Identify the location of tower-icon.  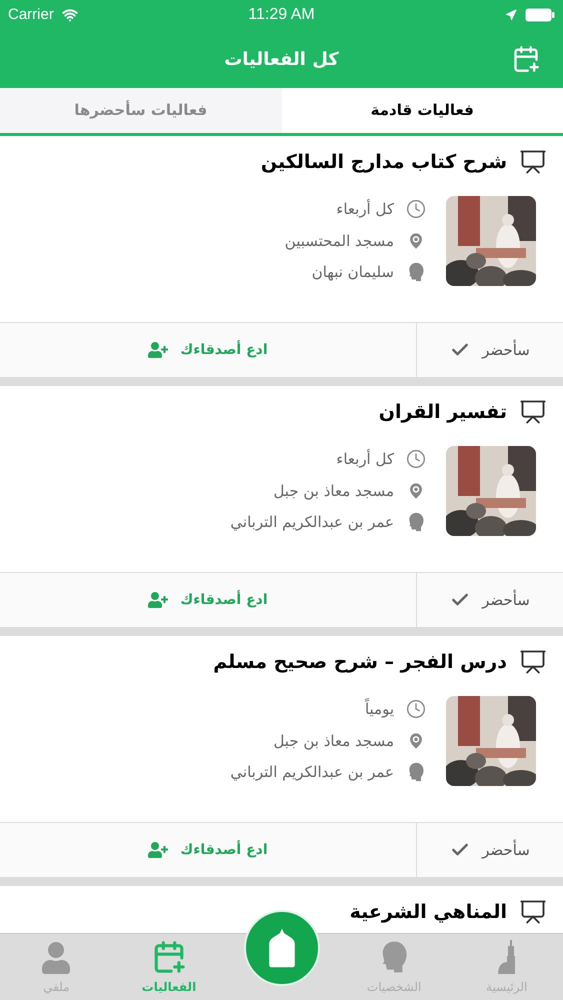
(507, 957).